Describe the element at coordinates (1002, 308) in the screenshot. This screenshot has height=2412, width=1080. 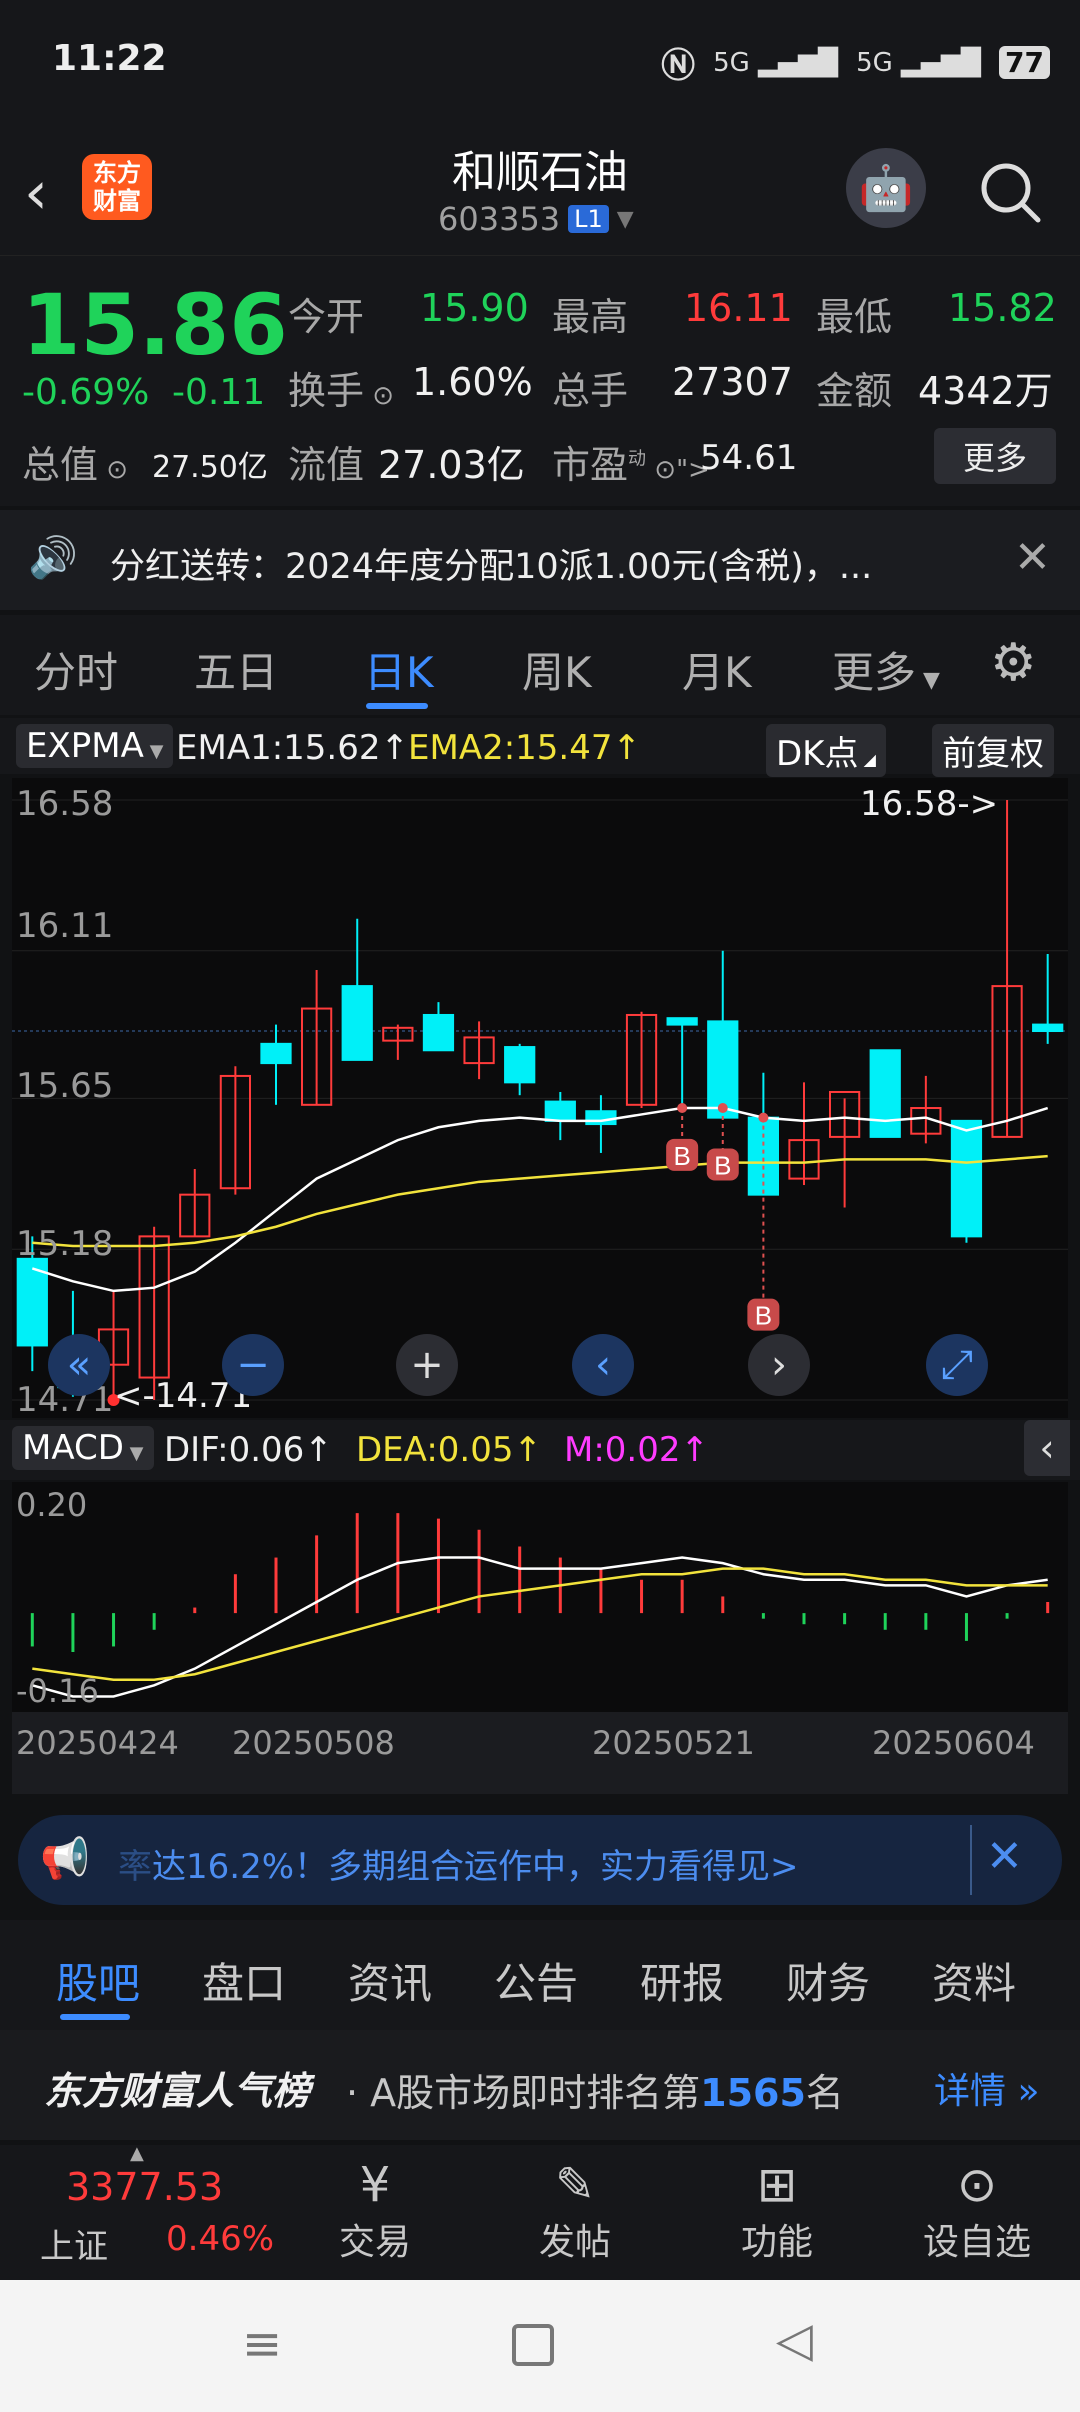
I see `low-value: 15.82` at that location.